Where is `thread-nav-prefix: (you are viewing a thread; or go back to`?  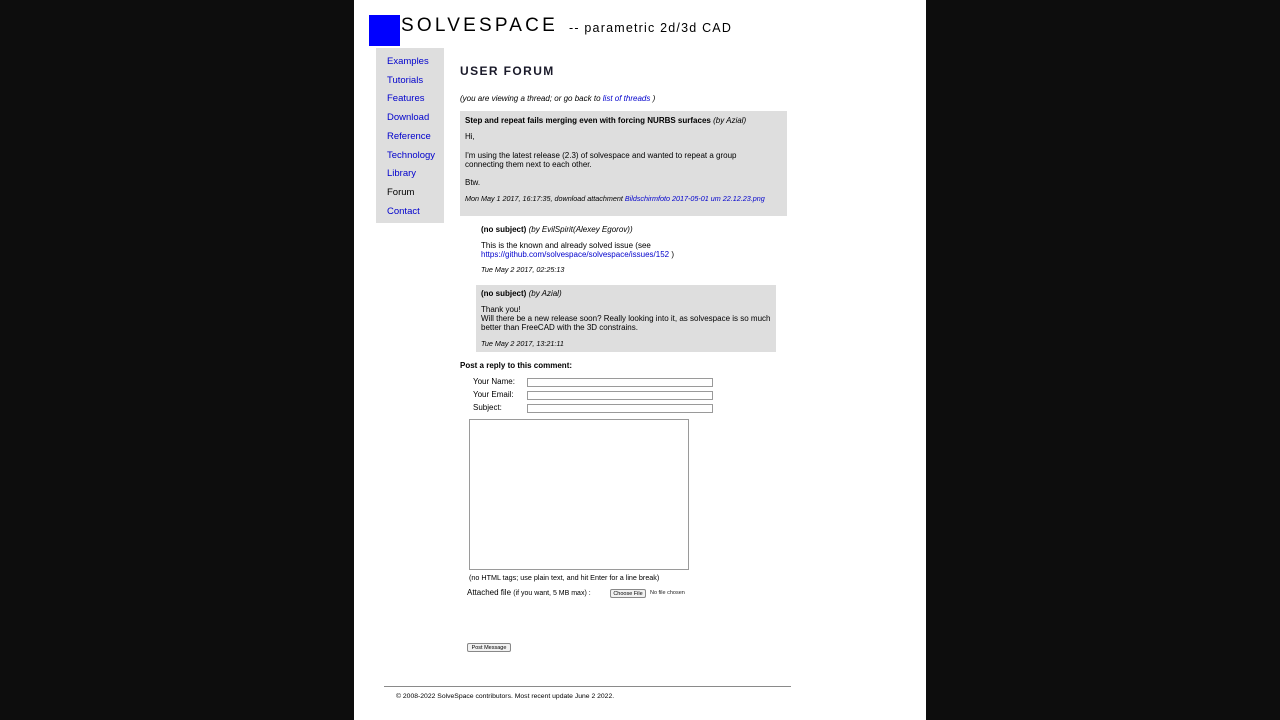
thread-nav-prefix: (you are viewing a thread; or go back to is located at coordinates (530, 98).